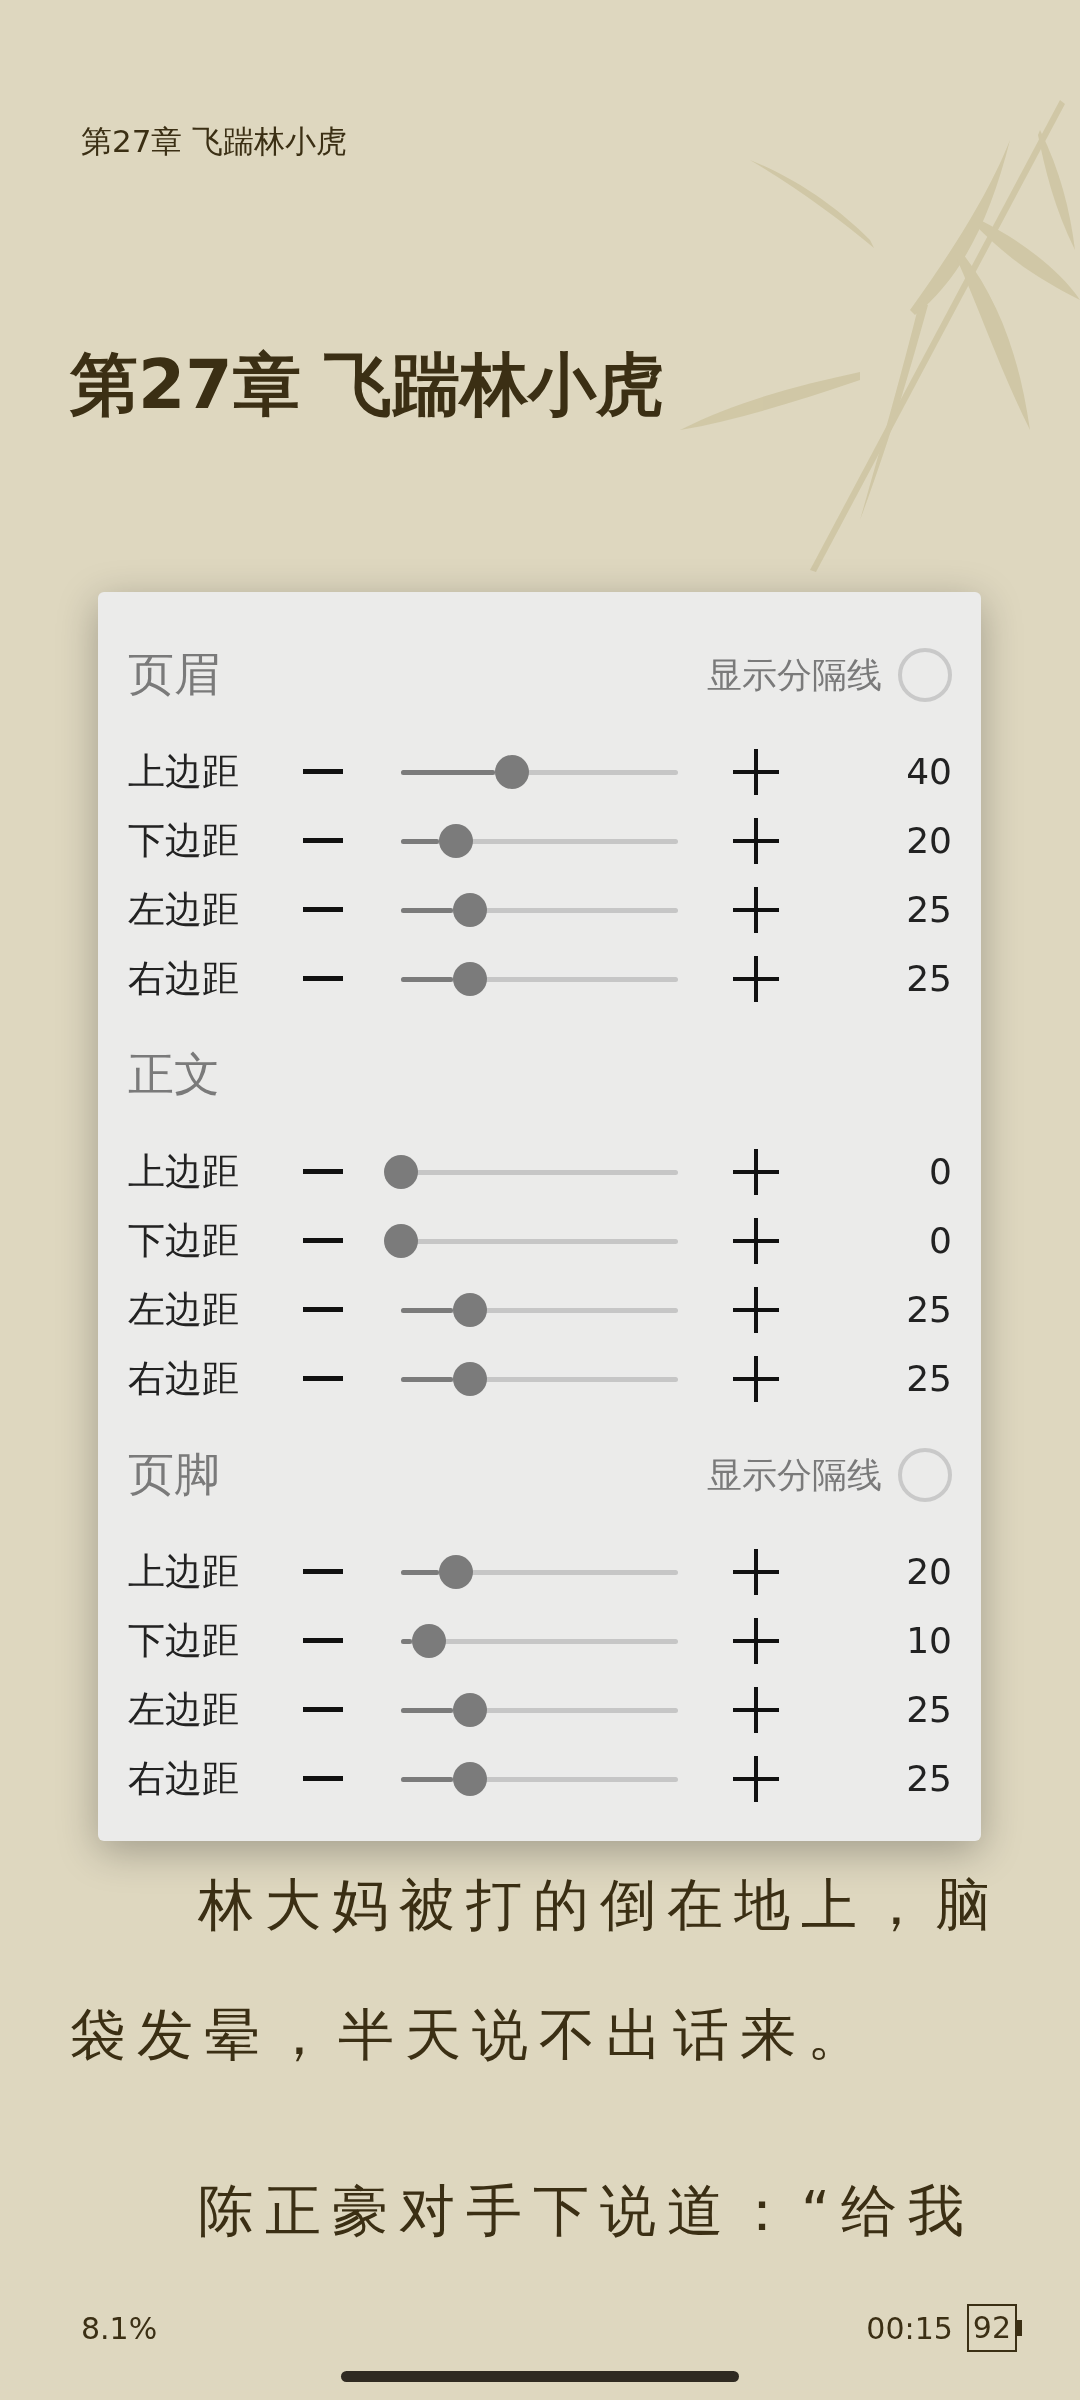  Describe the element at coordinates (991, 2328) in the screenshot. I see `battery-level: 92` at that location.